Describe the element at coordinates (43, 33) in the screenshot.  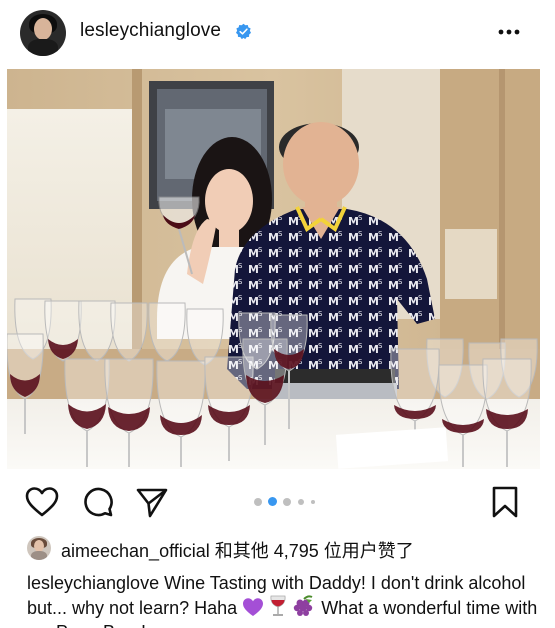
I see `profile-avatar` at that location.